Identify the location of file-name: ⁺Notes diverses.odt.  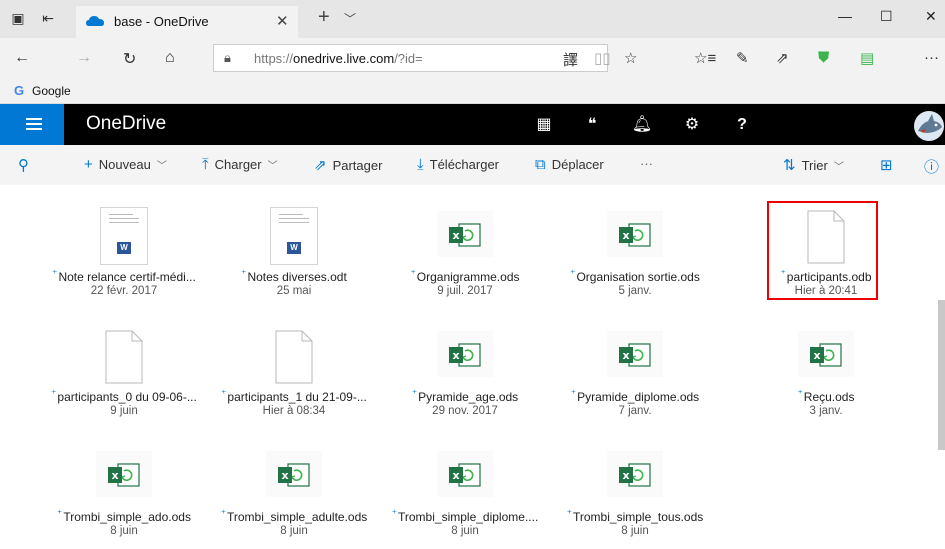
(294, 276).